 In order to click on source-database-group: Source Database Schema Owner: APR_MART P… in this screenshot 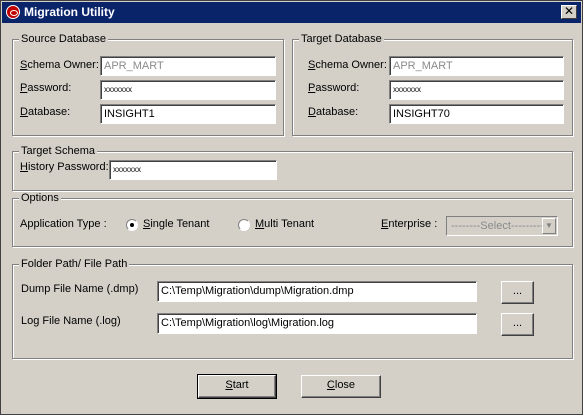, I will do `click(148, 84)`.